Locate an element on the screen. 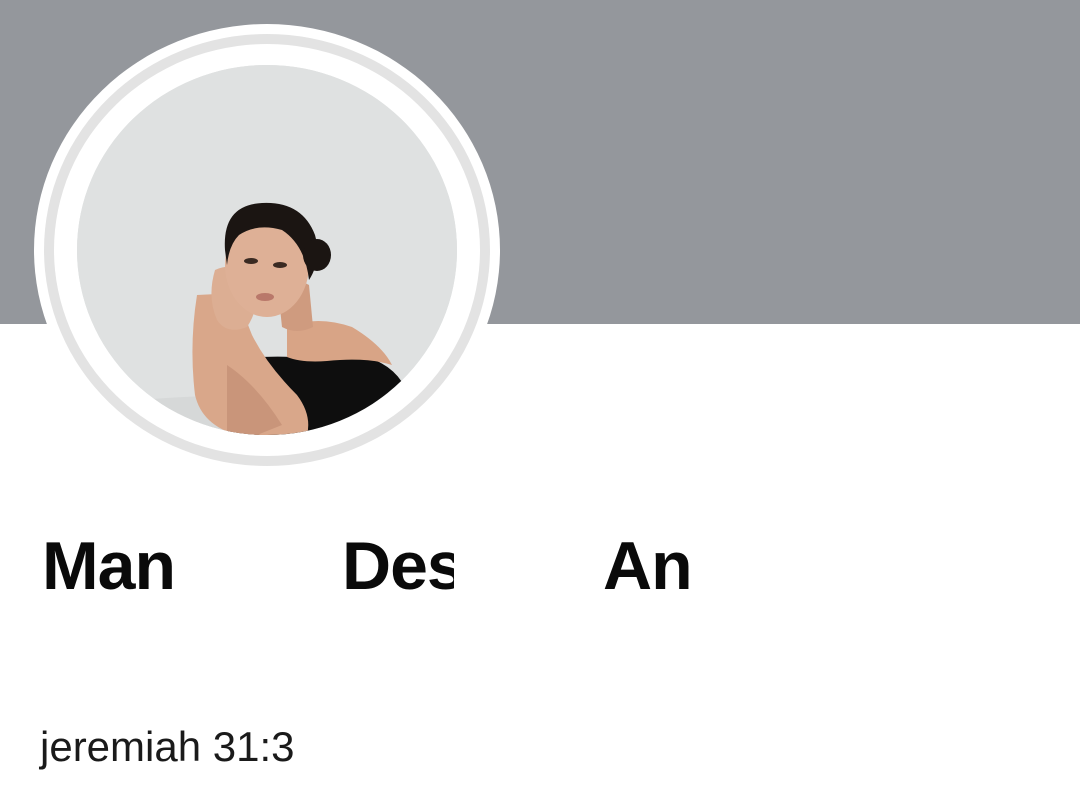  profile-name-part-3: An is located at coordinates (648, 566).